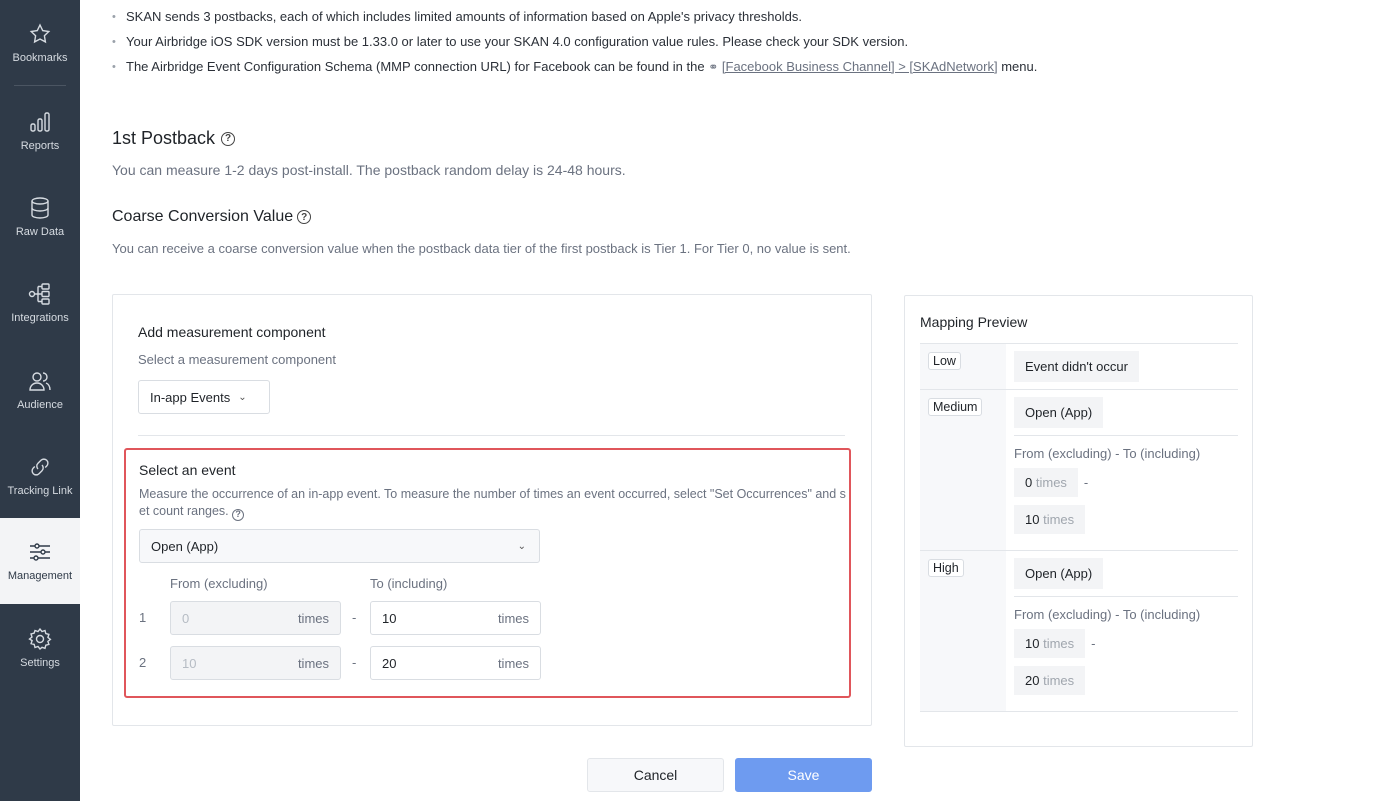  What do you see at coordinates (40, 552) in the screenshot?
I see `sliders-icon` at bounding box center [40, 552].